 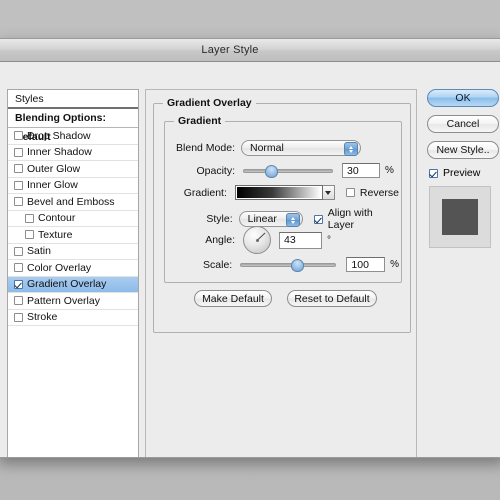 I want to click on blend-mode-select: Normal, so click(x=301, y=148).